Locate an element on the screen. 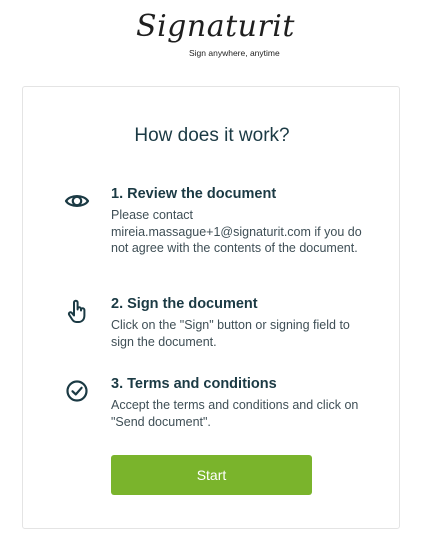 This screenshot has height=550, width=425. start-button: Start is located at coordinates (211, 475).